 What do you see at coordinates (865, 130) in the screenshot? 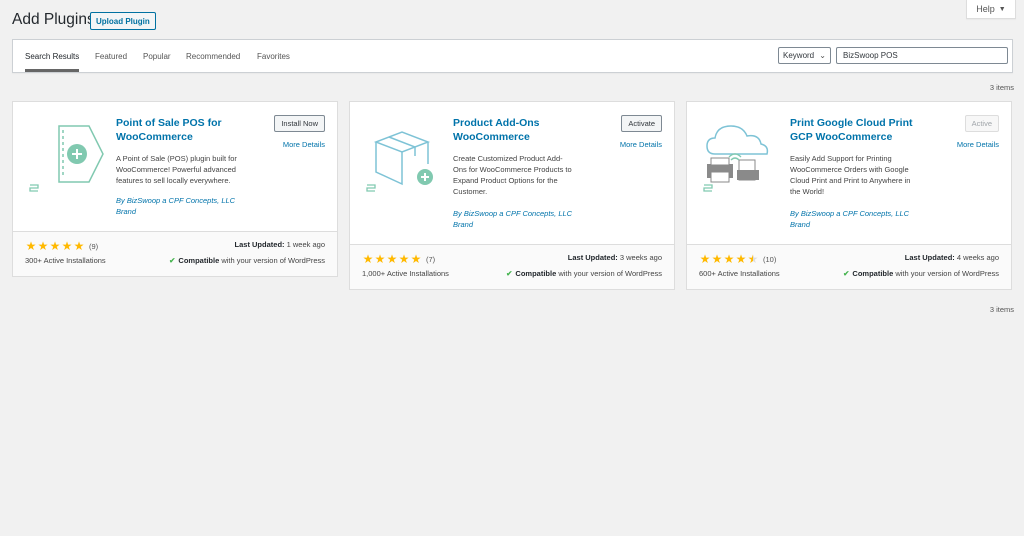
I see `plugin-name-link: Print Google Cloud Print GCP WooCommerce` at bounding box center [865, 130].